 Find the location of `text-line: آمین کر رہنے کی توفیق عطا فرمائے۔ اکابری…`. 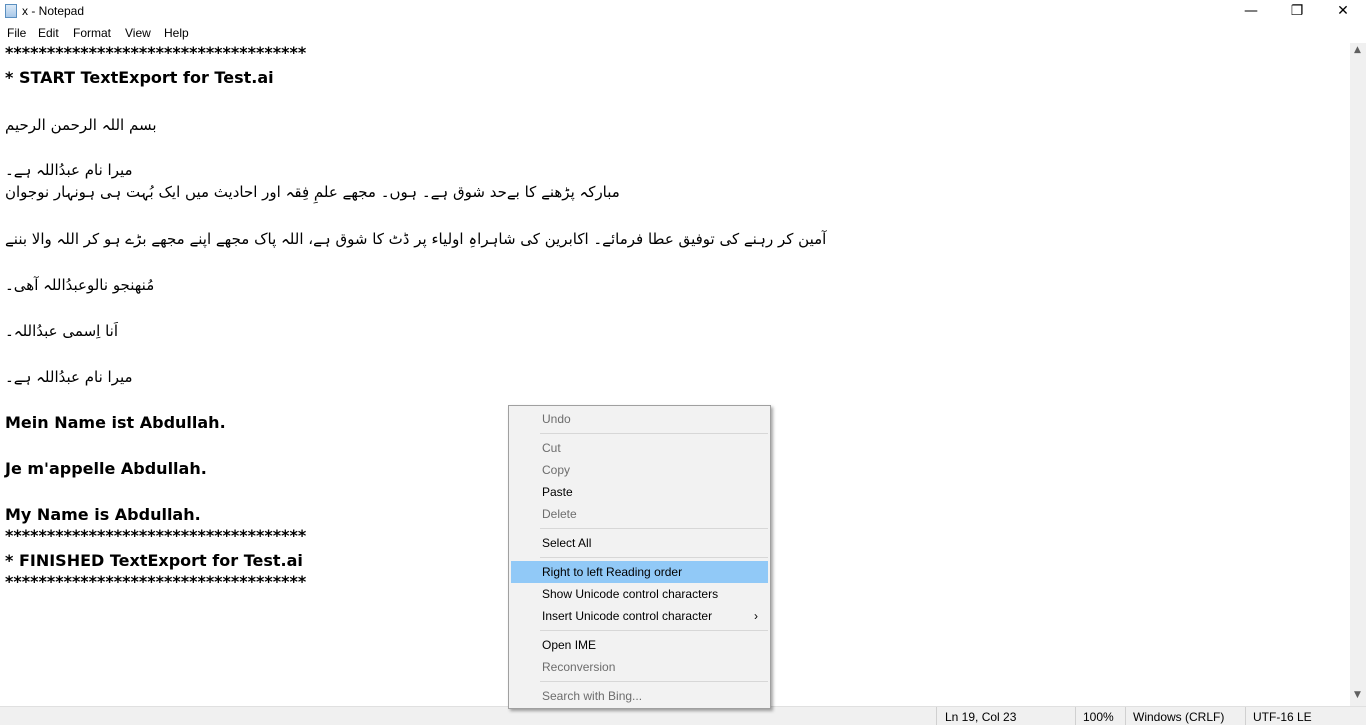

text-line: آمین کر رہنے کی توفیق عطا فرمائے۔ اکابری… is located at coordinates (416, 239).